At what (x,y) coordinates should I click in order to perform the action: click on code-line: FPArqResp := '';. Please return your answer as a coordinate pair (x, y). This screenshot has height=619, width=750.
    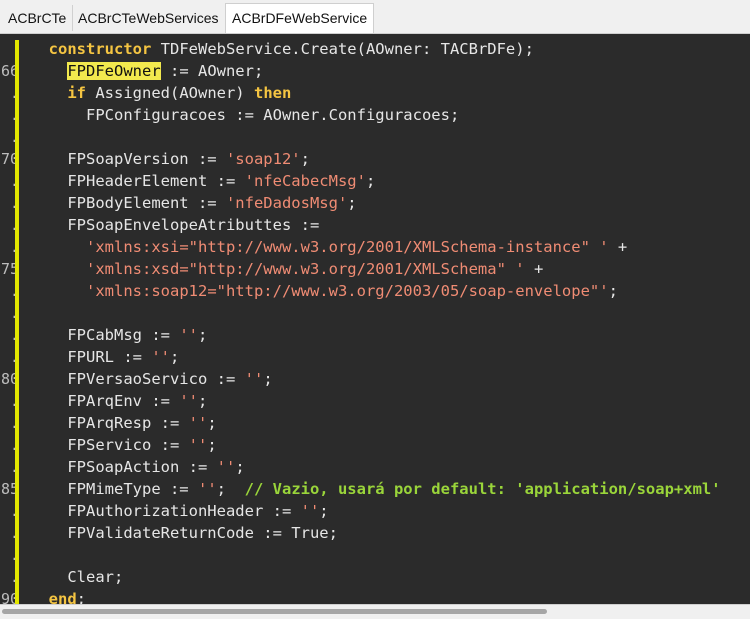
    Looking at the image, I should click on (142, 423).